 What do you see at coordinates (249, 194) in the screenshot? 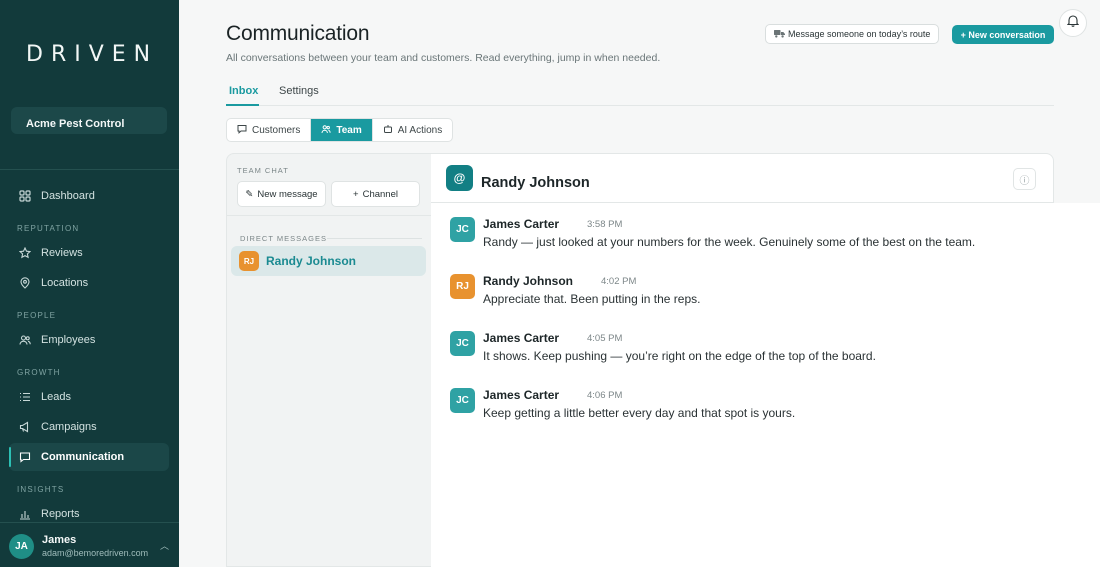
I see `pencil-icon: ✎` at bounding box center [249, 194].